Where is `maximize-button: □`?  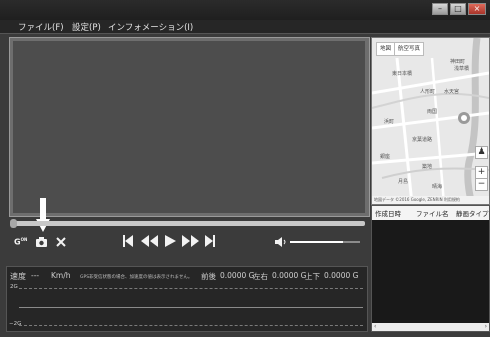
maximize-button: □ is located at coordinates (458, 9).